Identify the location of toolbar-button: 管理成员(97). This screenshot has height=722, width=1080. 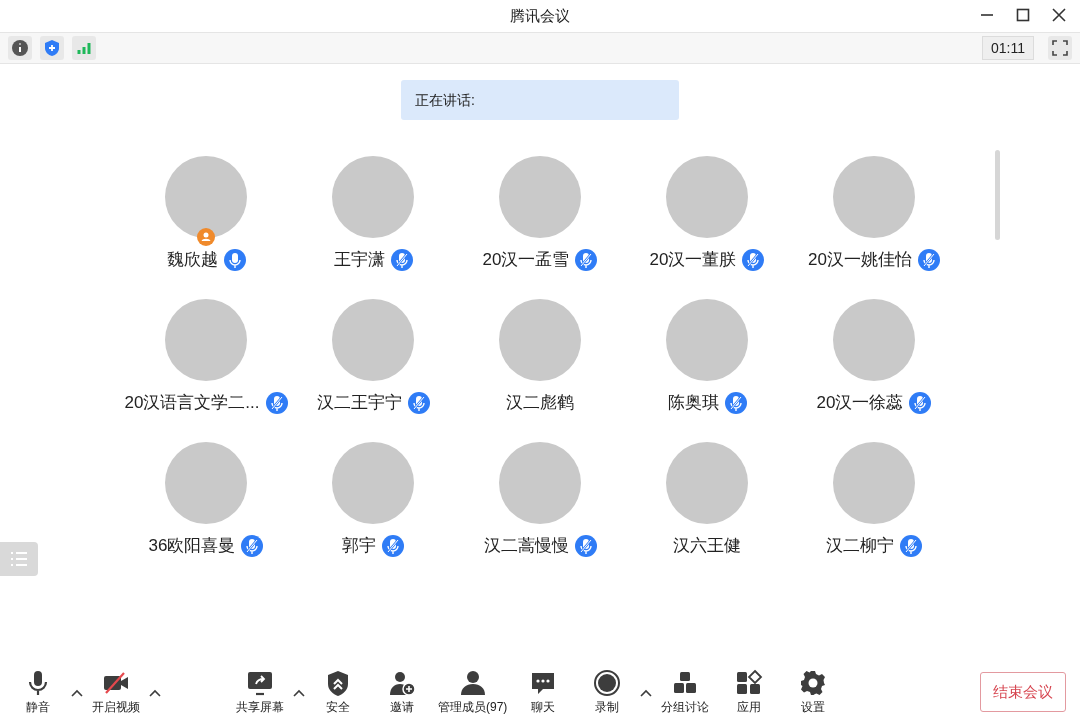
(473, 692).